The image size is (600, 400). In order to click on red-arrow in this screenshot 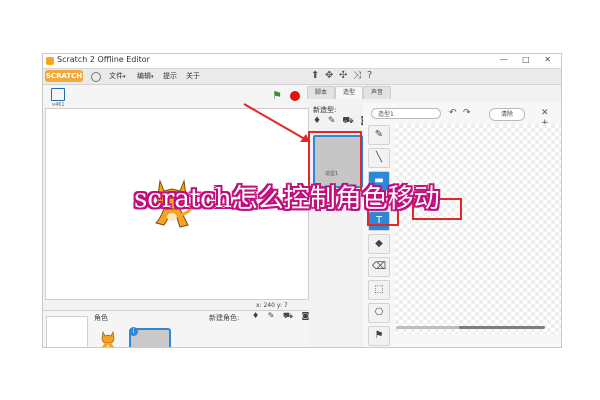, I will do `click(277, 123)`.